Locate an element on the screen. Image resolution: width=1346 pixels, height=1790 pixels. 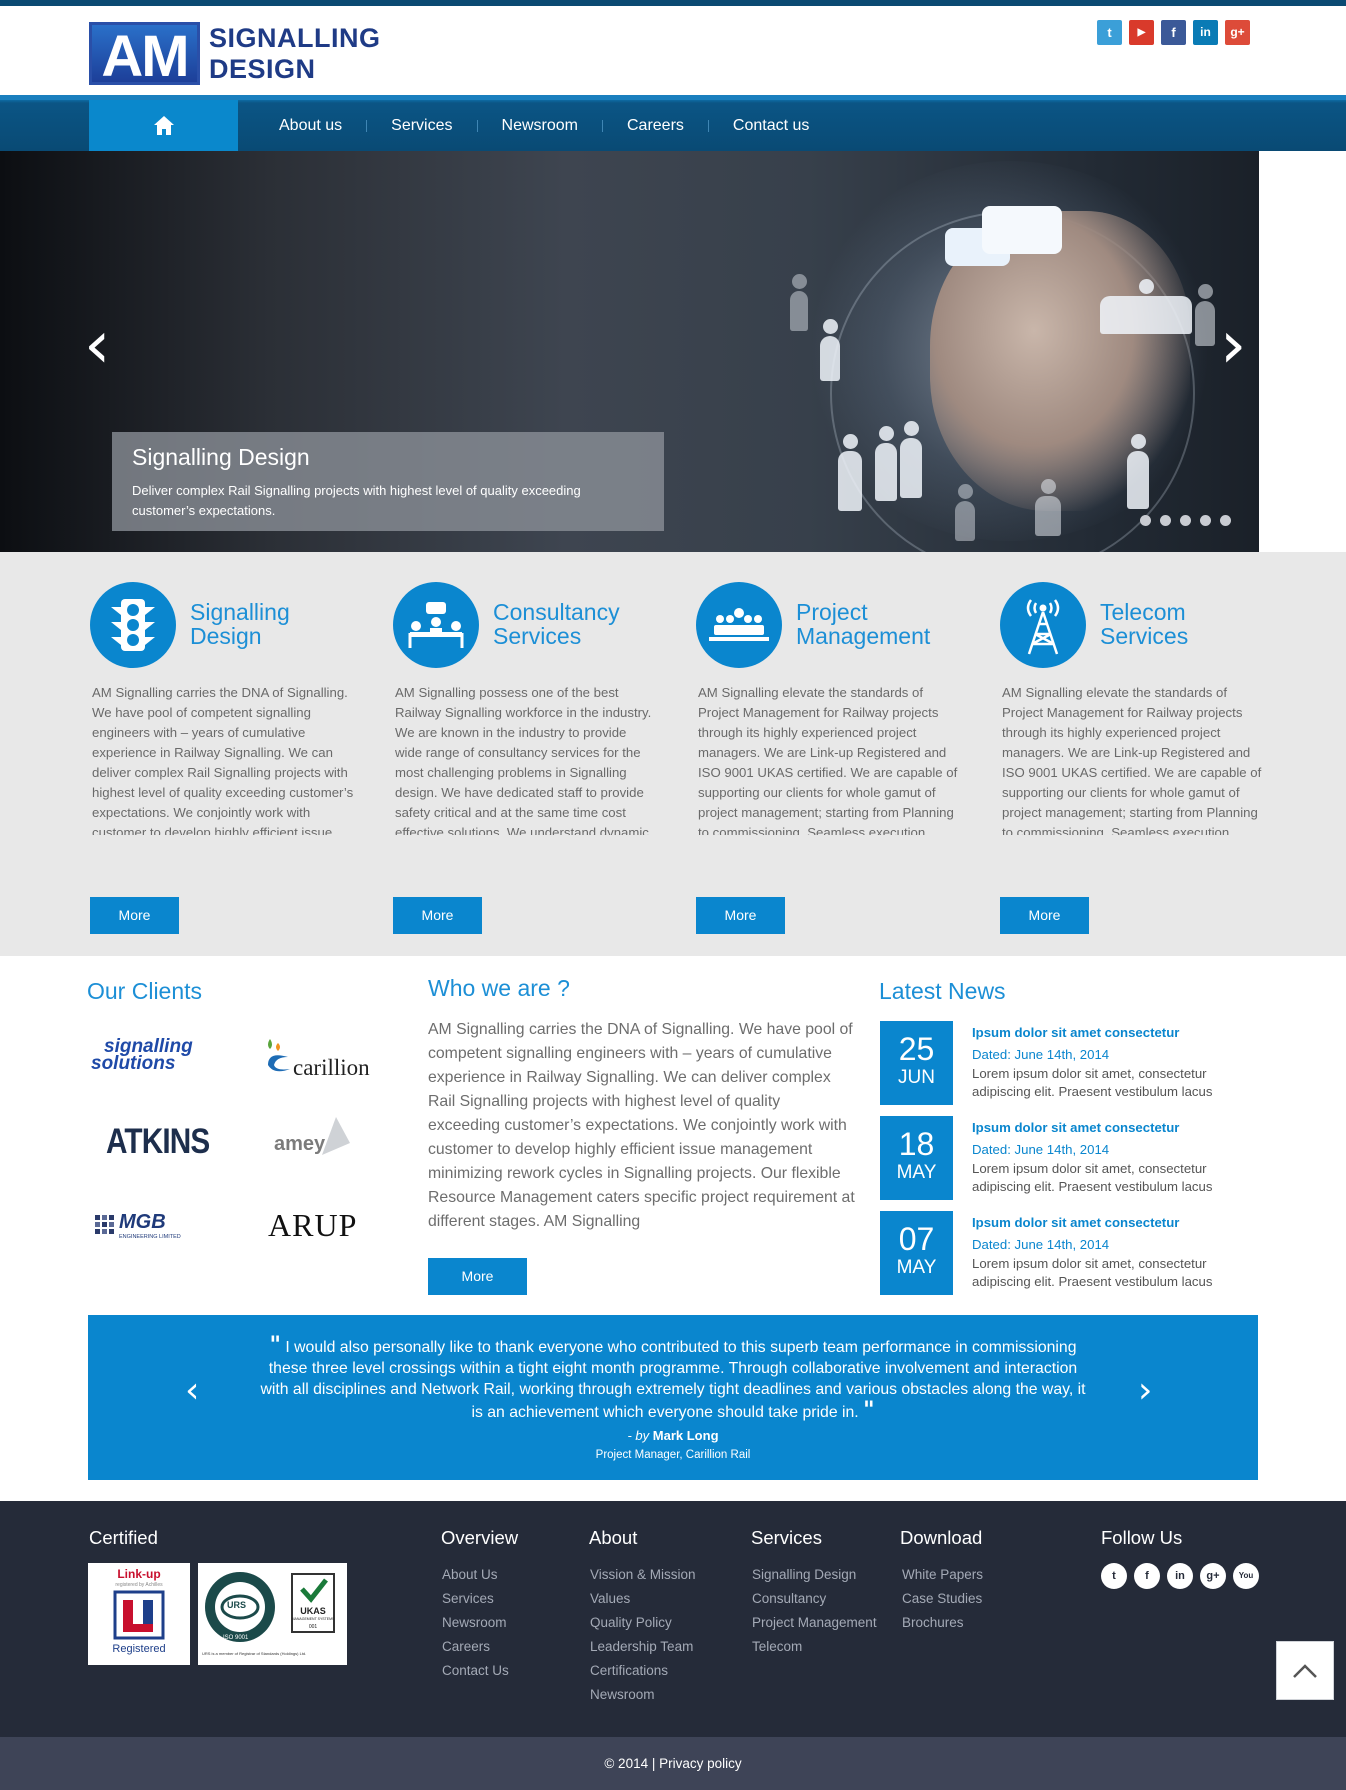
ukas-tick-icon is located at coordinates (314, 1590).